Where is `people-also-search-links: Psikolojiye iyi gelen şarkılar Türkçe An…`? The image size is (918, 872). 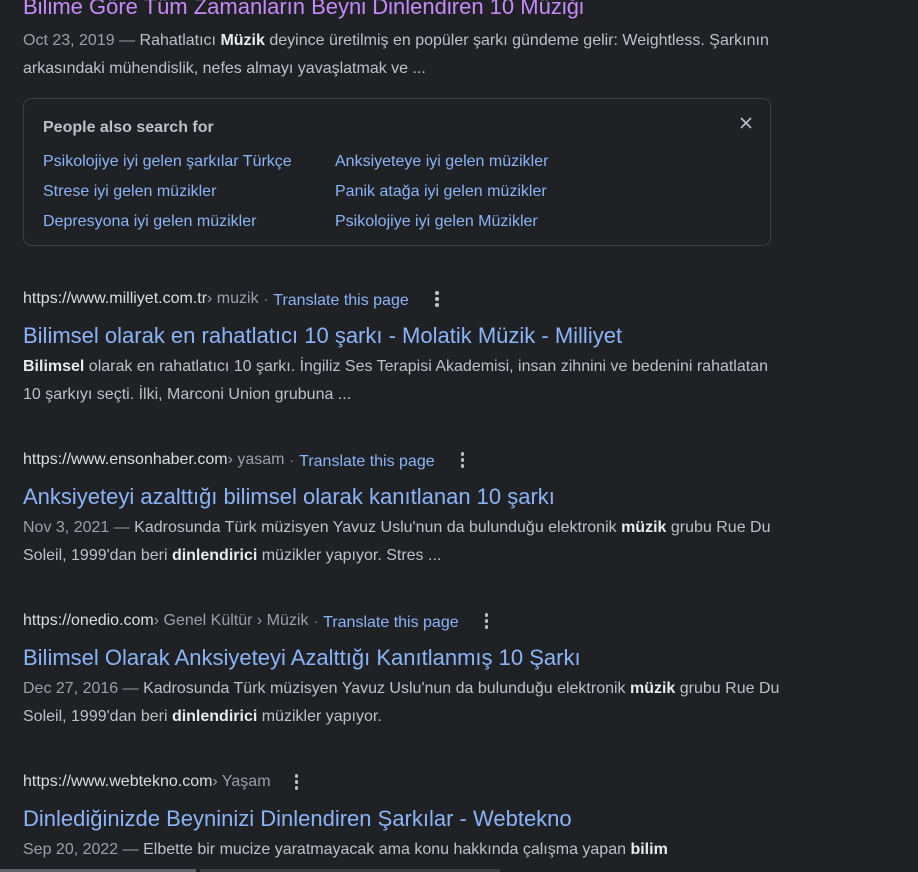
people-also-search-links: Psikolojiye iyi gelen şarkılar Türkçe An… is located at coordinates (339, 192).